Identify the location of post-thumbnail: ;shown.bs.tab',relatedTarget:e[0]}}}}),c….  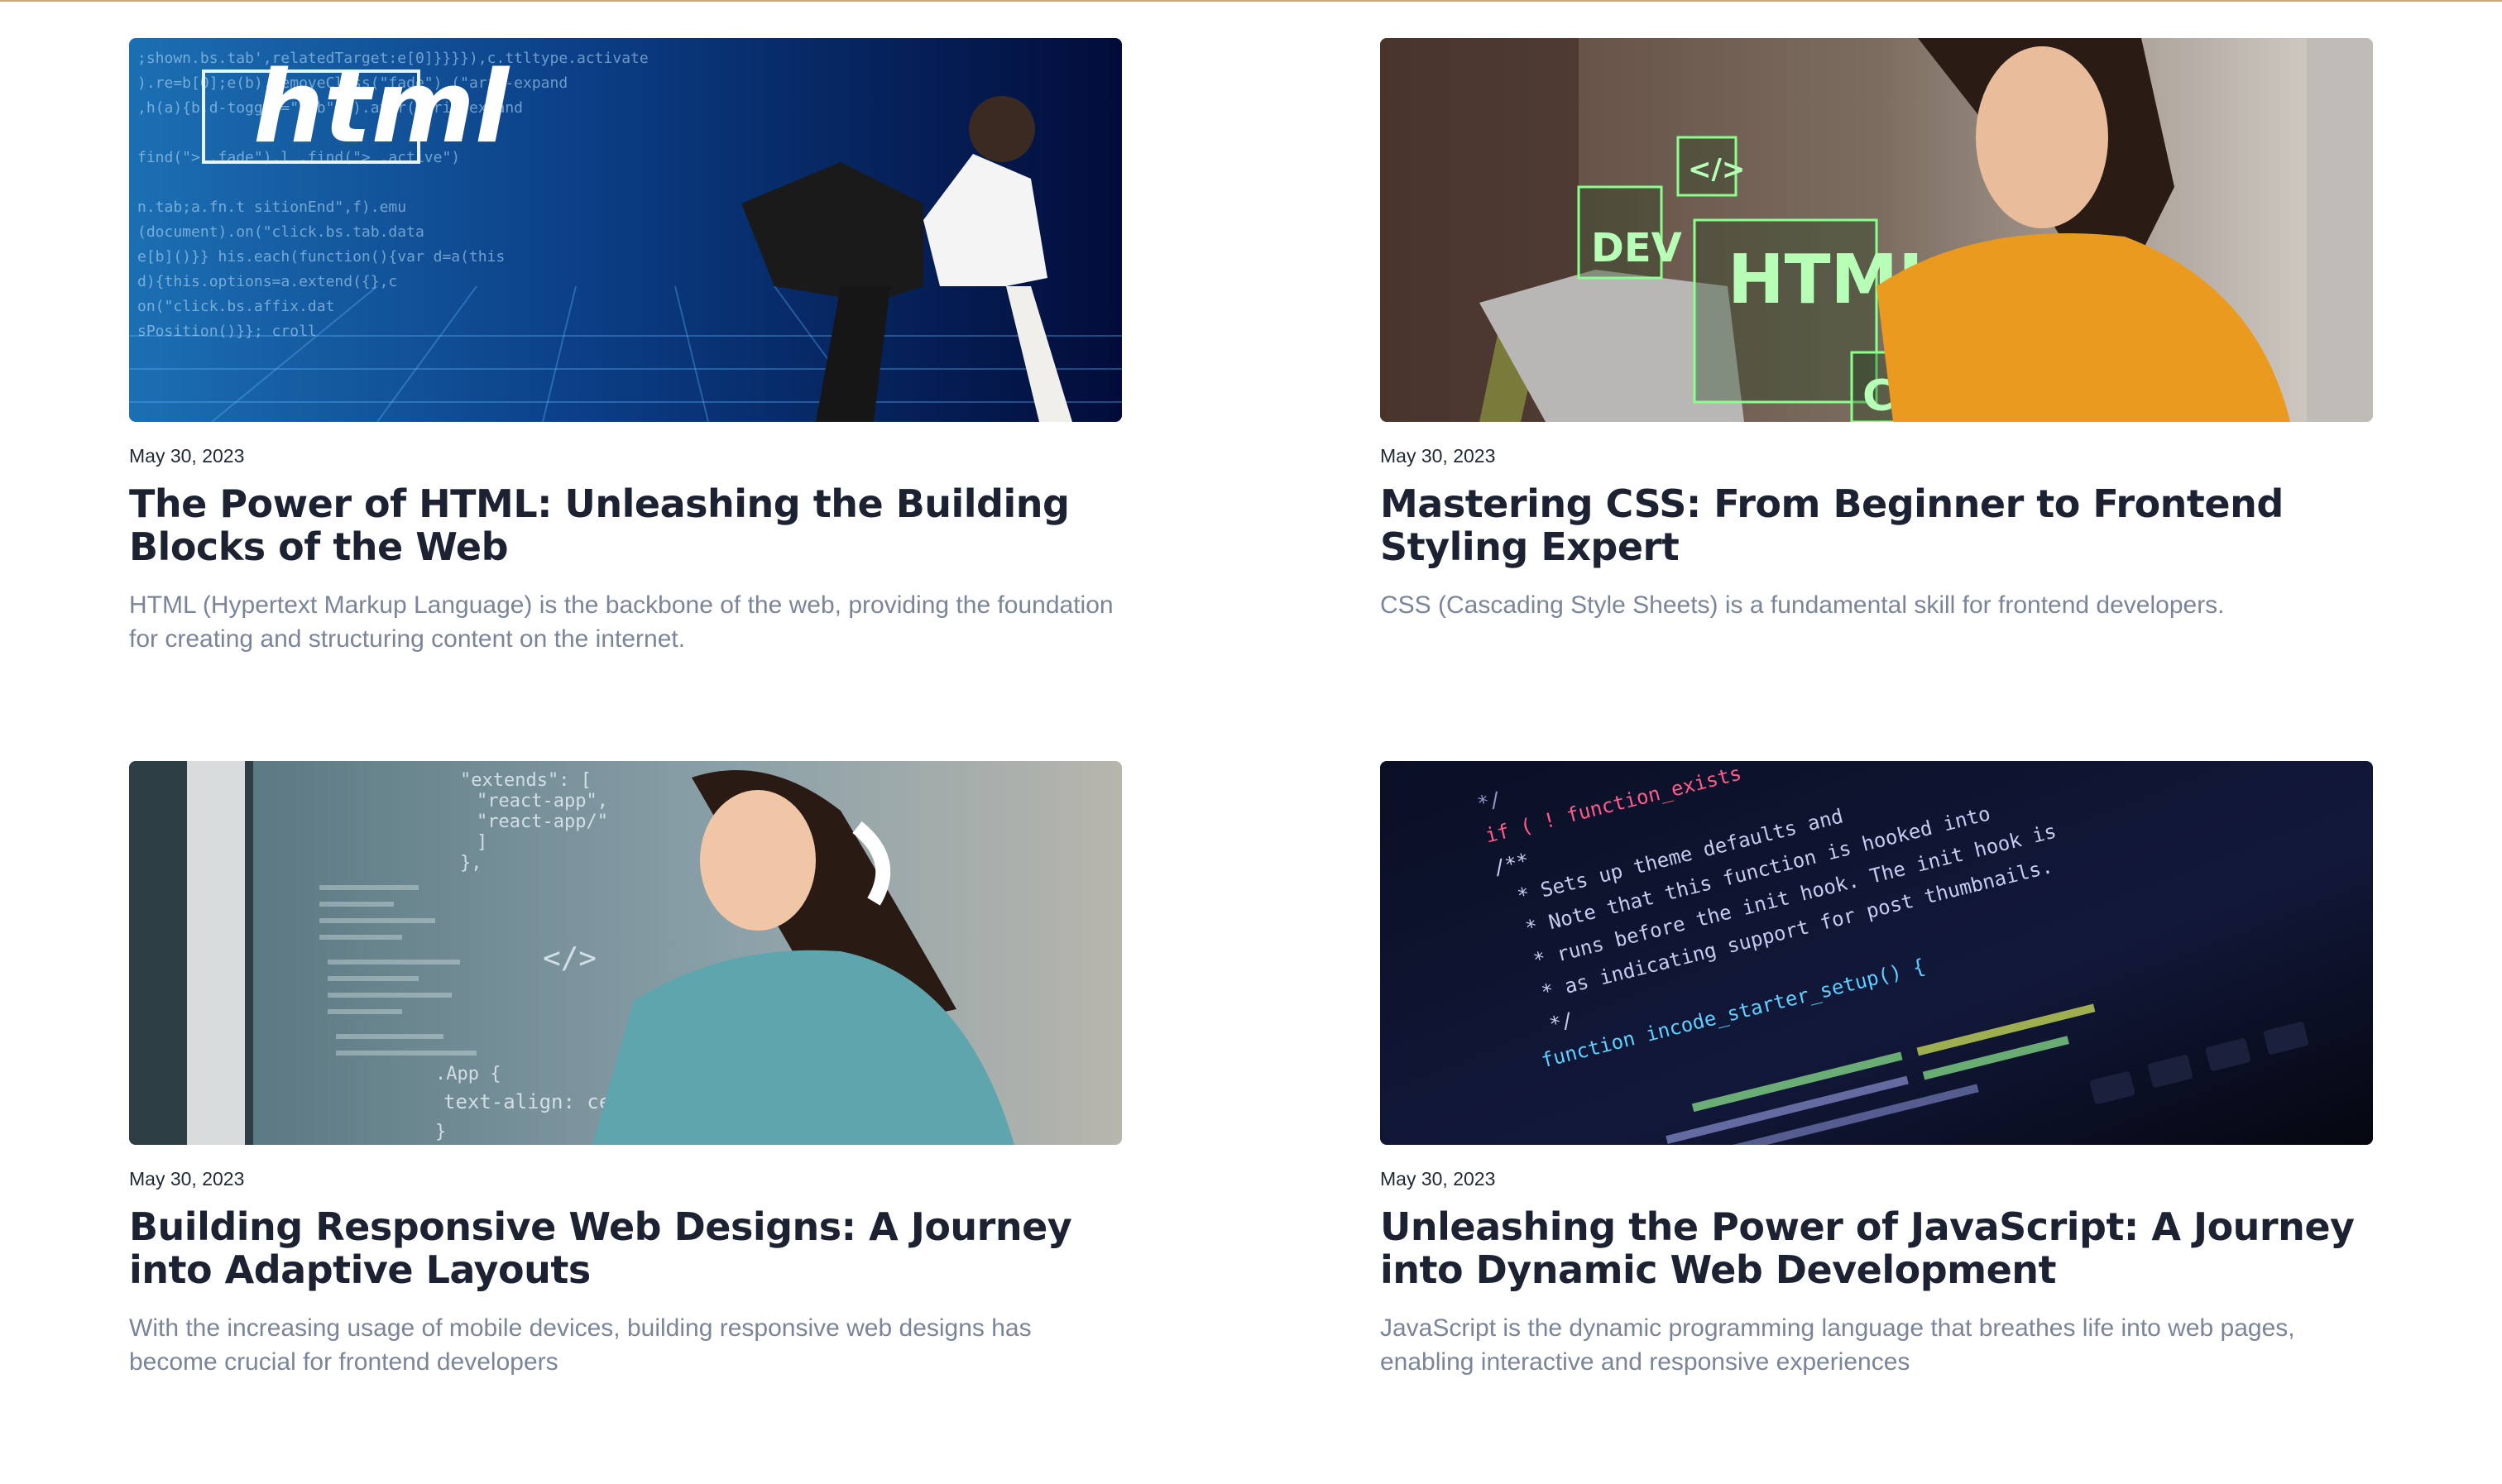
(625, 230).